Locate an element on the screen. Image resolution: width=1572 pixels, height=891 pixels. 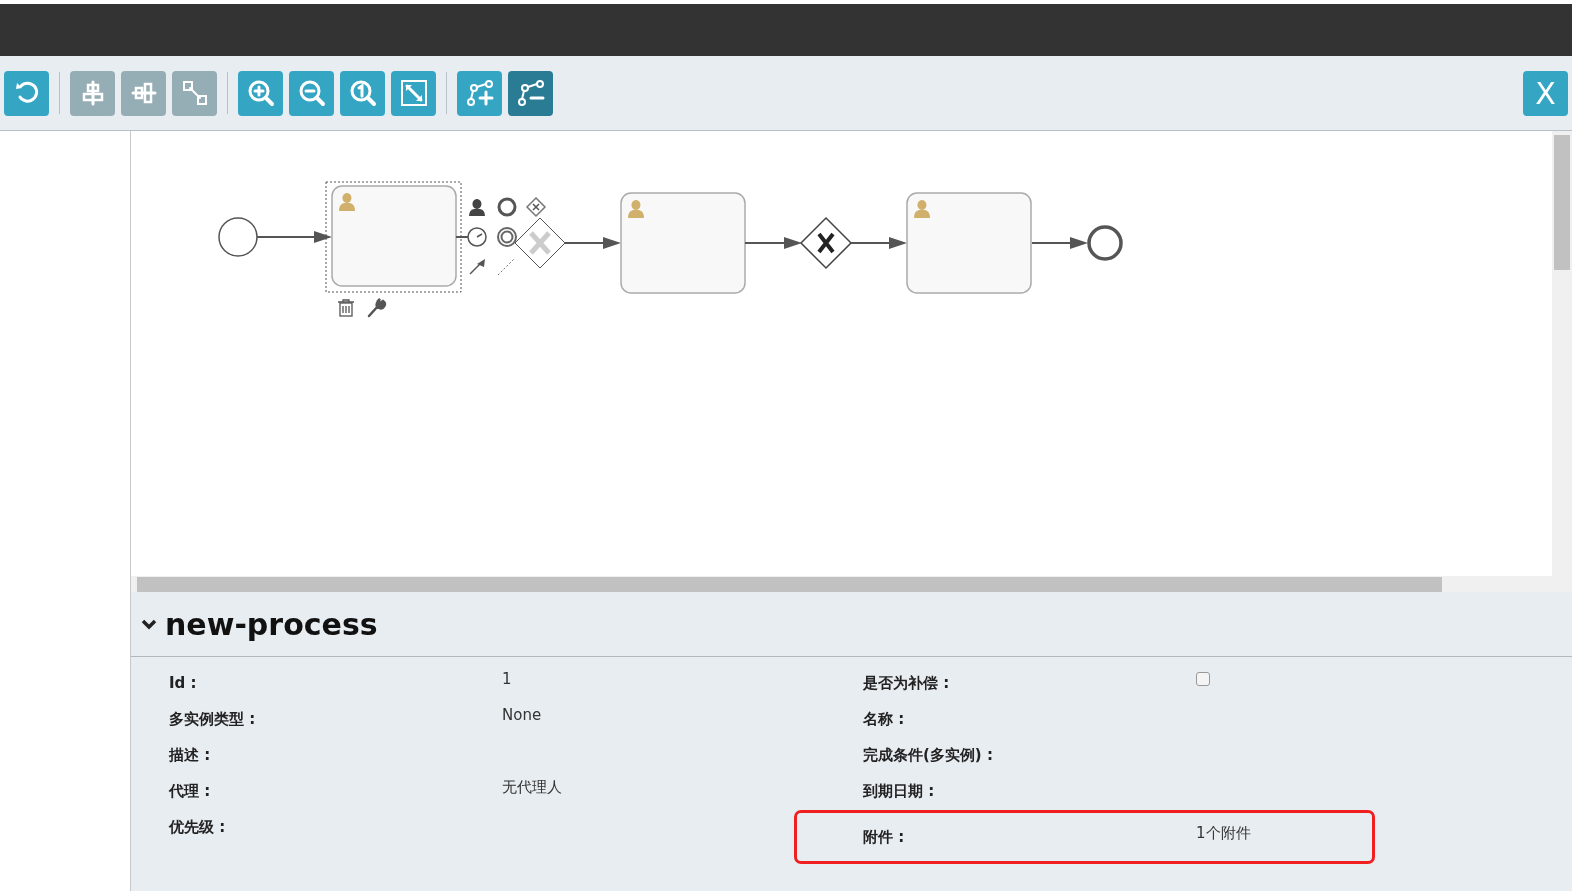
wrench-icon is located at coordinates (376, 307).